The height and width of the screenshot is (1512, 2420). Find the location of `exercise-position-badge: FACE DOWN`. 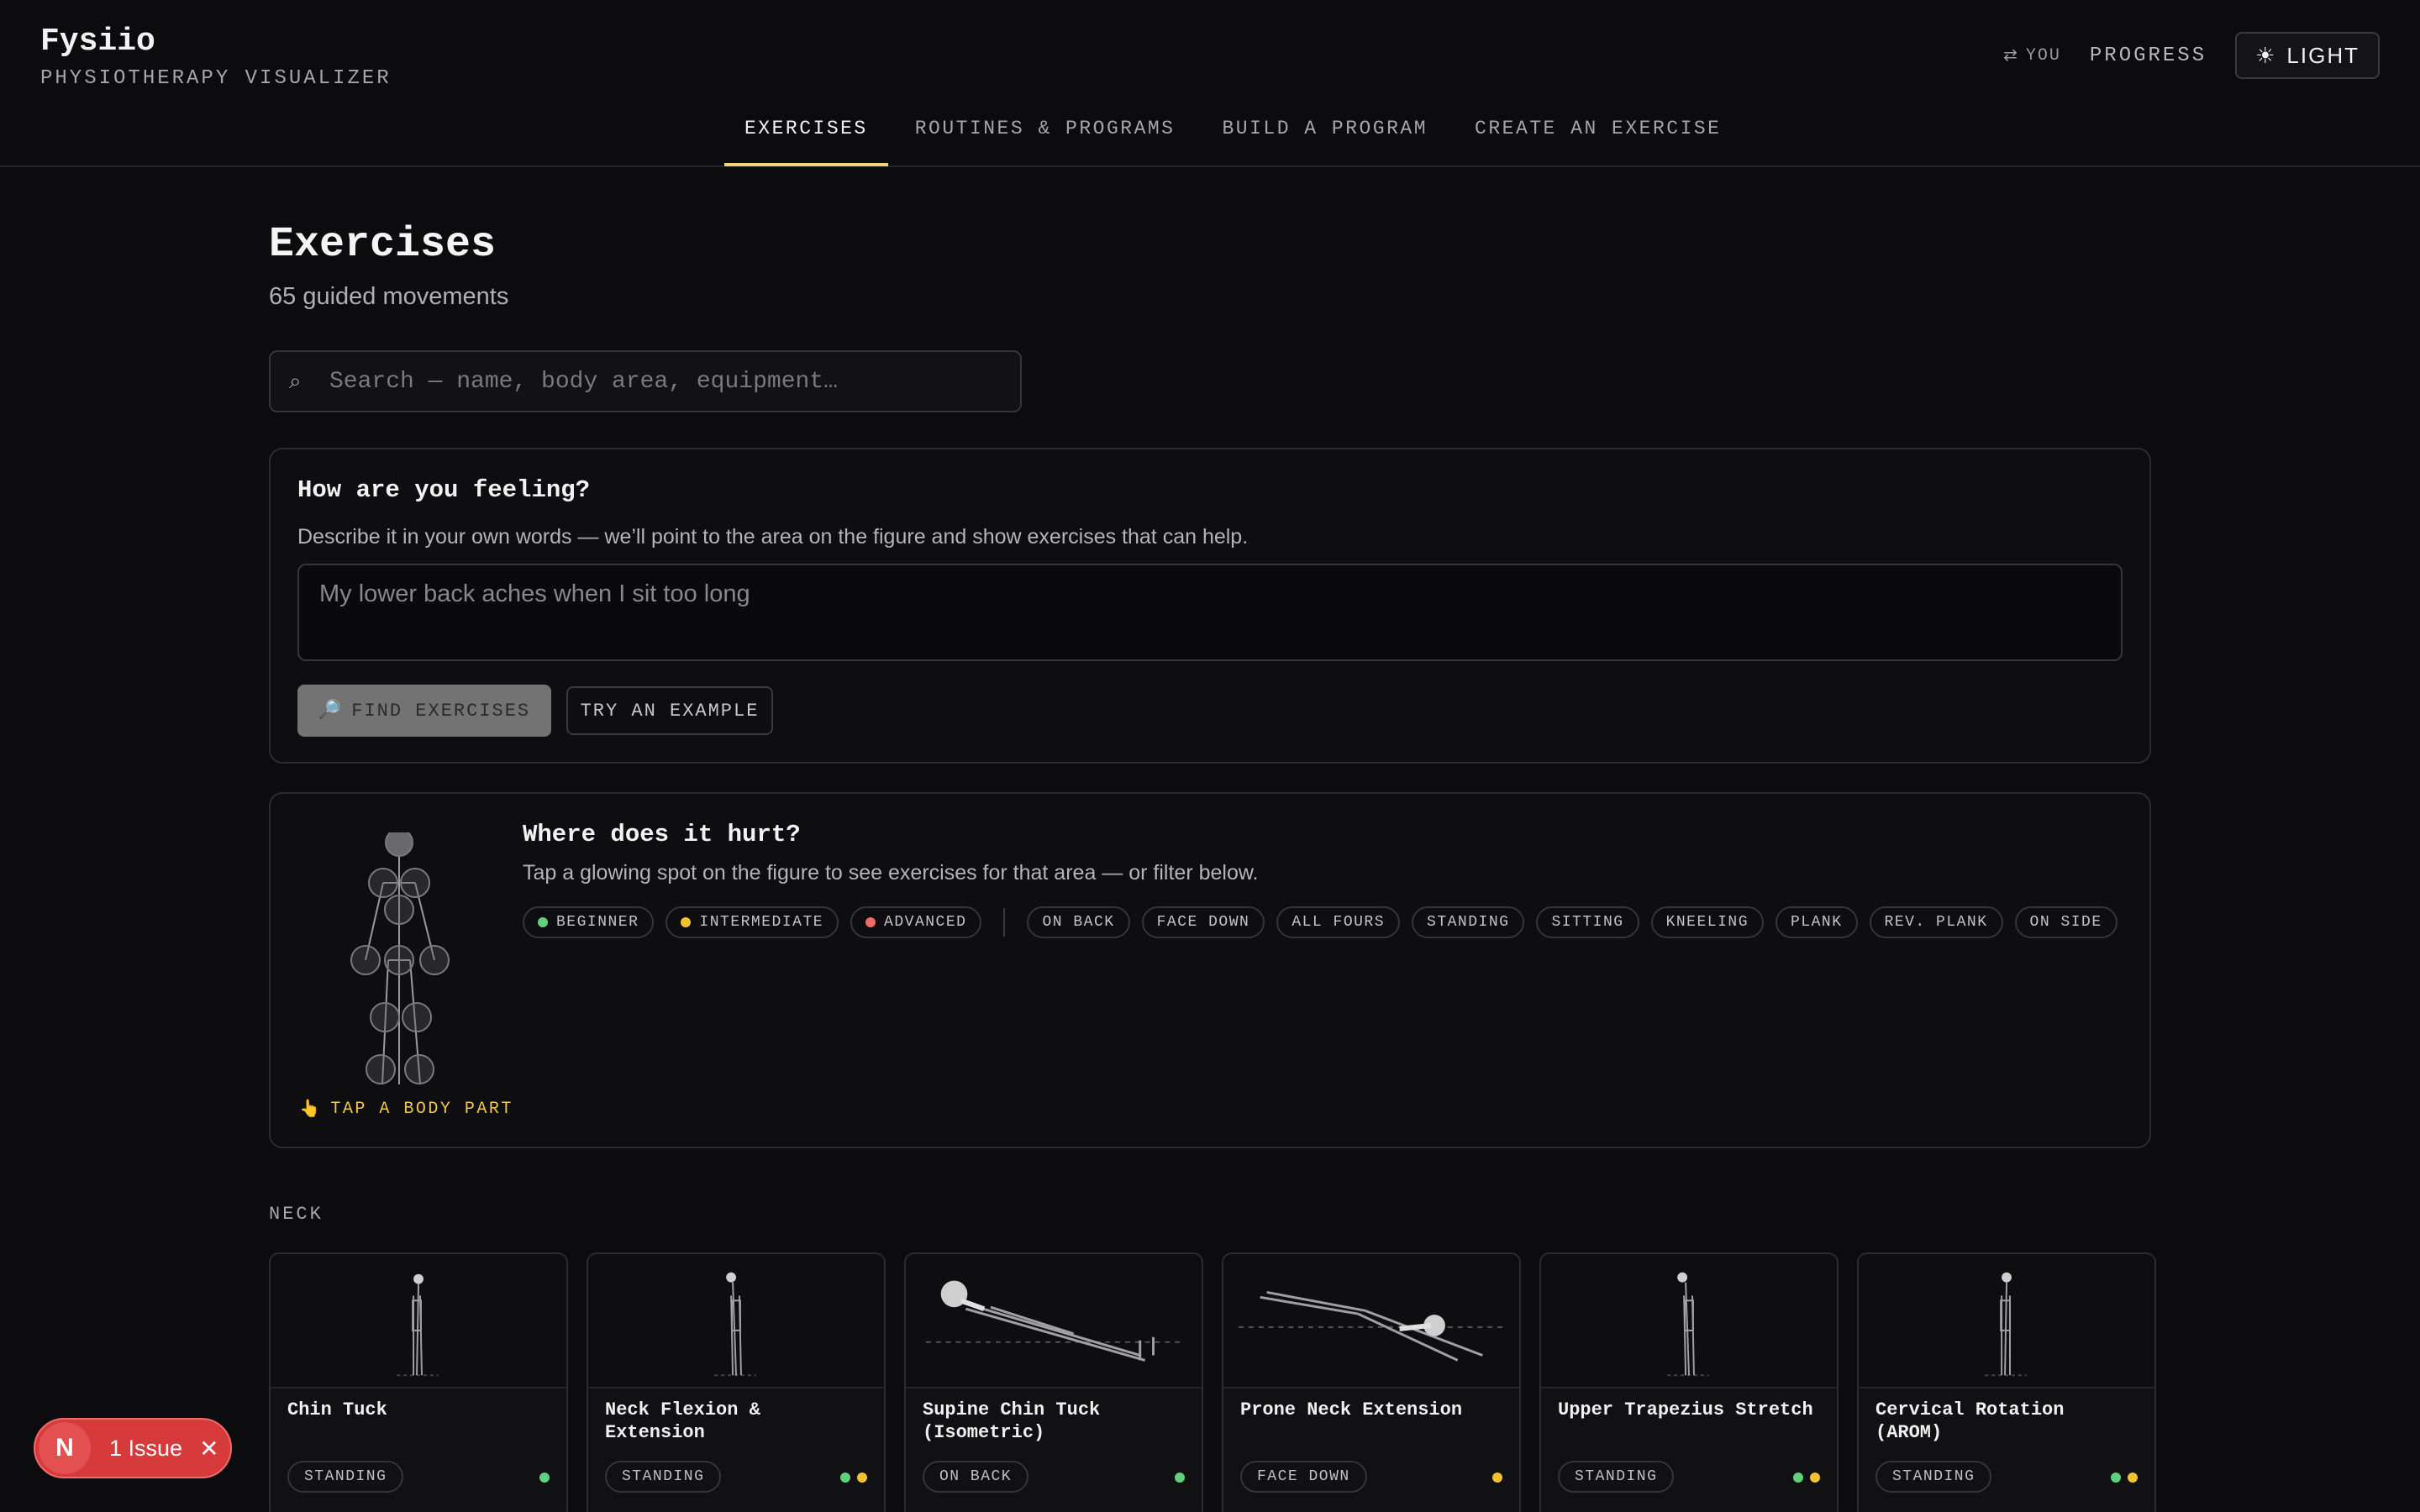

exercise-position-badge: FACE DOWN is located at coordinates (1303, 1477).